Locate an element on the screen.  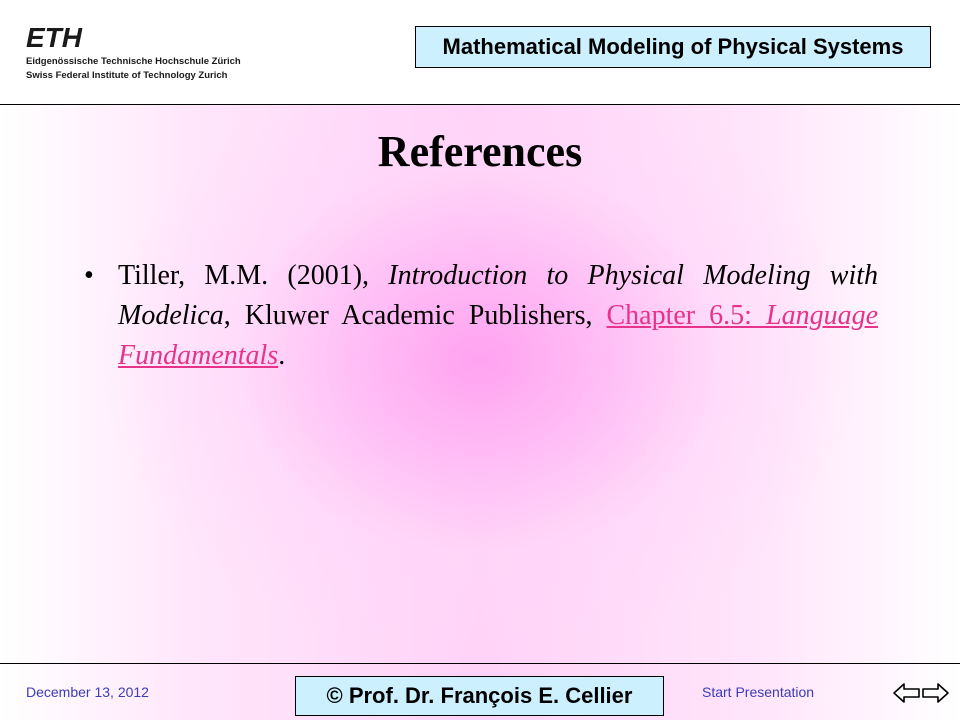
left-arrow-icon is located at coordinates (907, 693).